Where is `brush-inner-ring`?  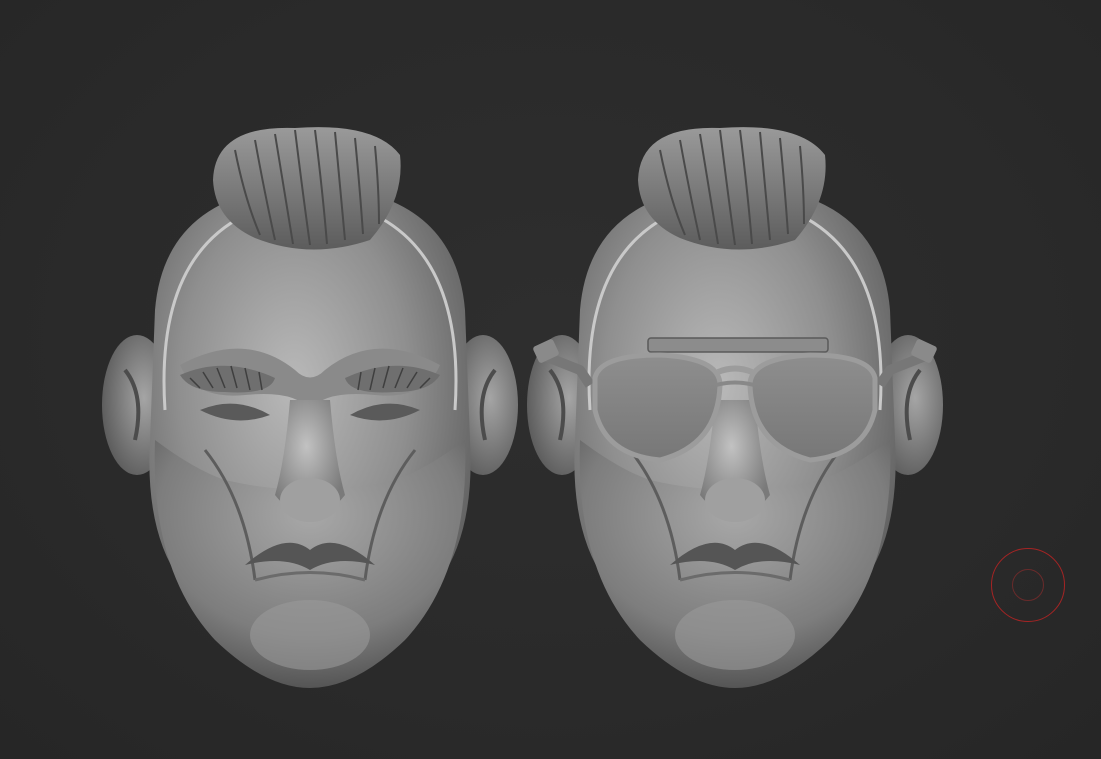 brush-inner-ring is located at coordinates (1028, 585).